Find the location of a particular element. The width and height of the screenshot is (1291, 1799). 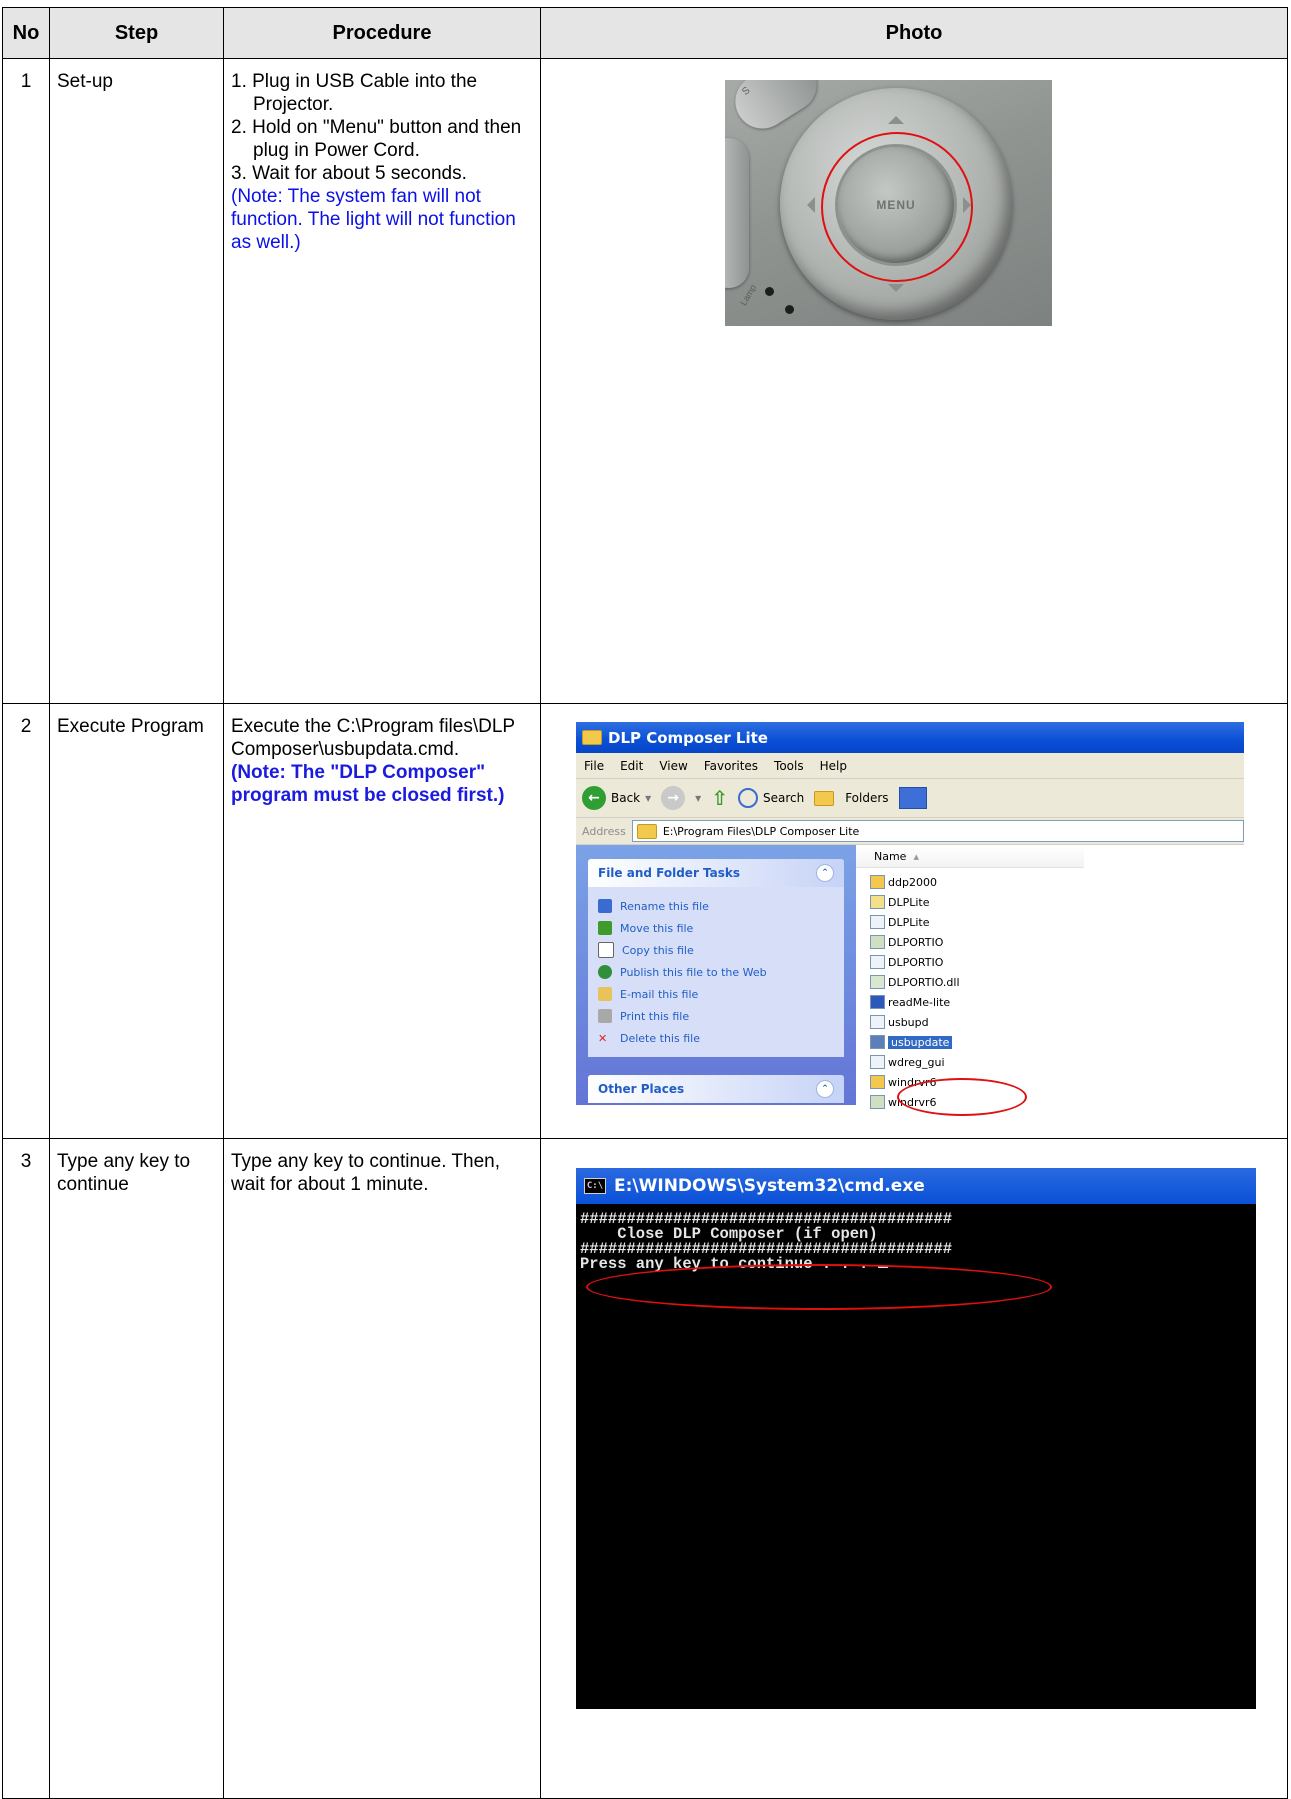

row-number: 2 is located at coordinates (26, 921).